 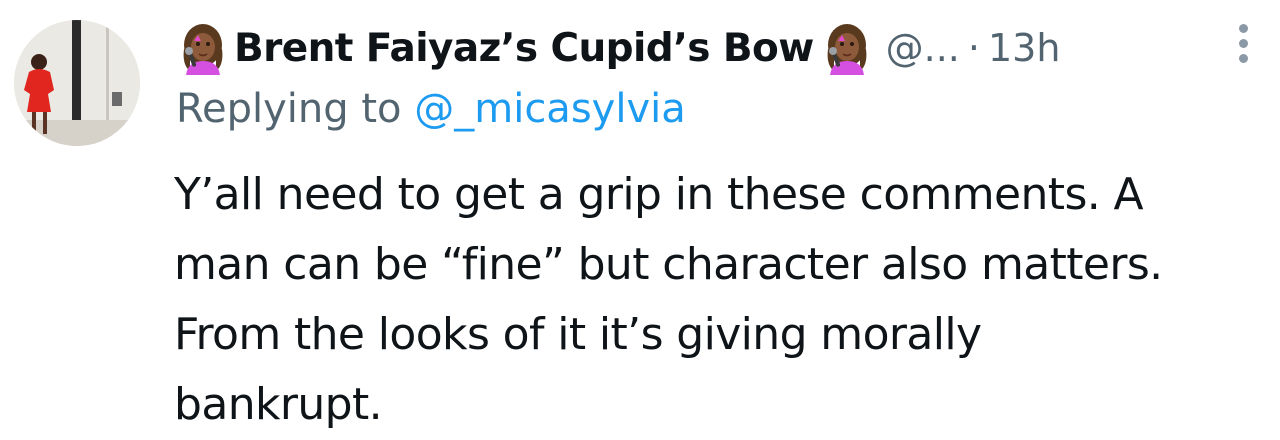 What do you see at coordinates (578, 334) in the screenshot?
I see `tweet-text-line: From the looks of it it’s giving morally` at bounding box center [578, 334].